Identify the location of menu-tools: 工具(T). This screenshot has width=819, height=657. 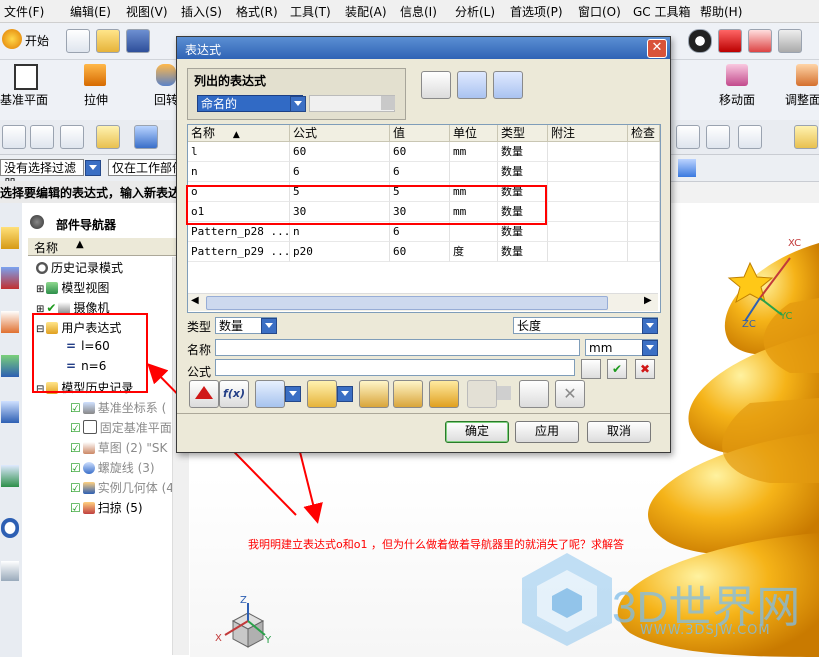
(310, 11).